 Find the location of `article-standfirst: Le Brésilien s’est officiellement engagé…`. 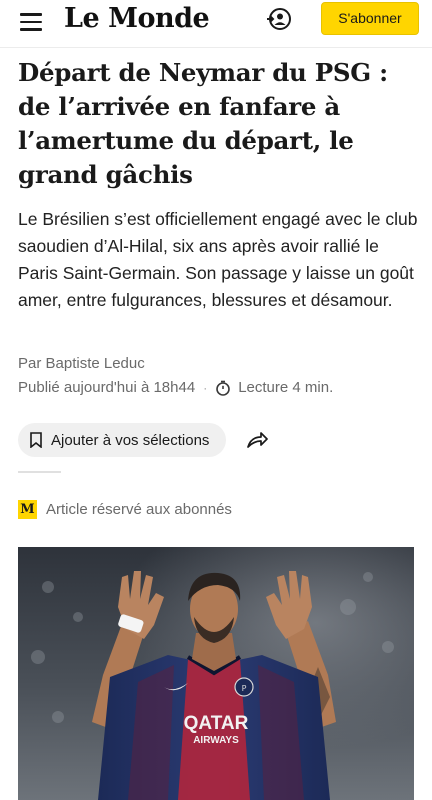

article-standfirst: Le Brésilien s’est officiellement engagé… is located at coordinates (218, 259).